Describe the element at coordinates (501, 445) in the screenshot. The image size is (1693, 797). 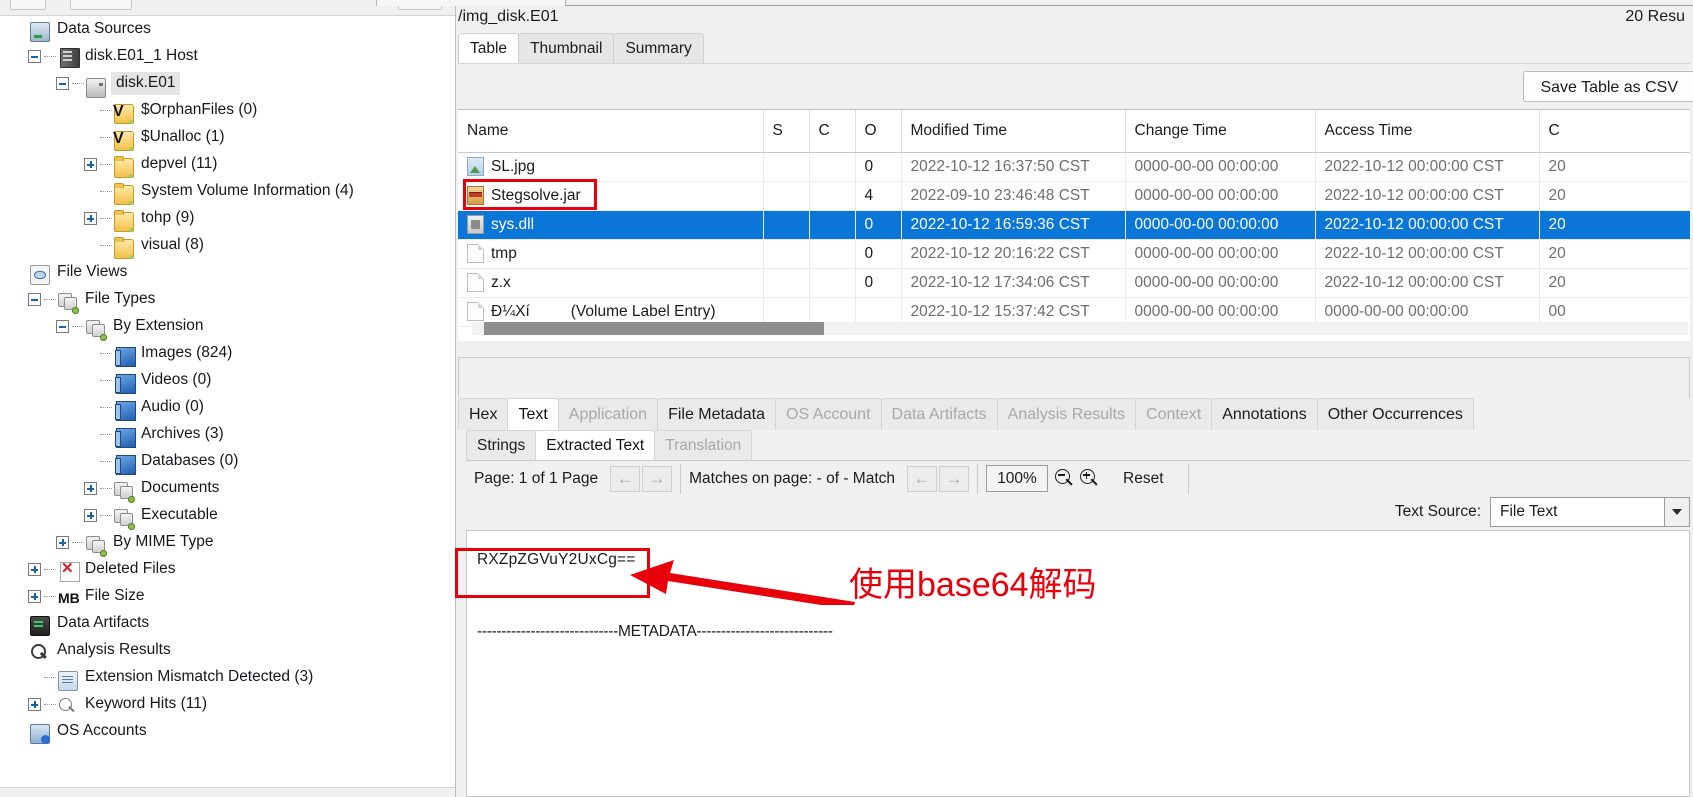
I see `sub-tab-strings: Strings` at that location.